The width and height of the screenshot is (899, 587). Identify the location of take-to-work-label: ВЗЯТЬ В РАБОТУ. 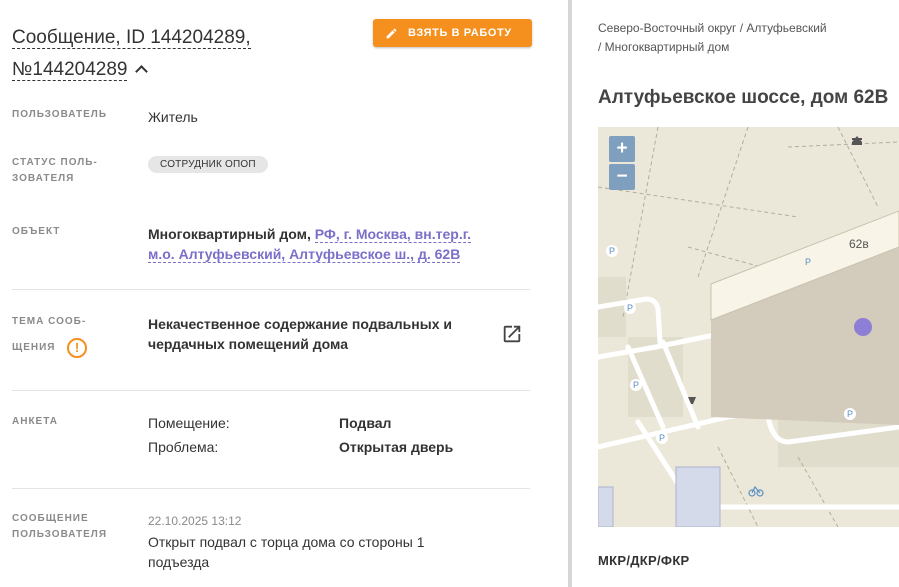
(460, 33).